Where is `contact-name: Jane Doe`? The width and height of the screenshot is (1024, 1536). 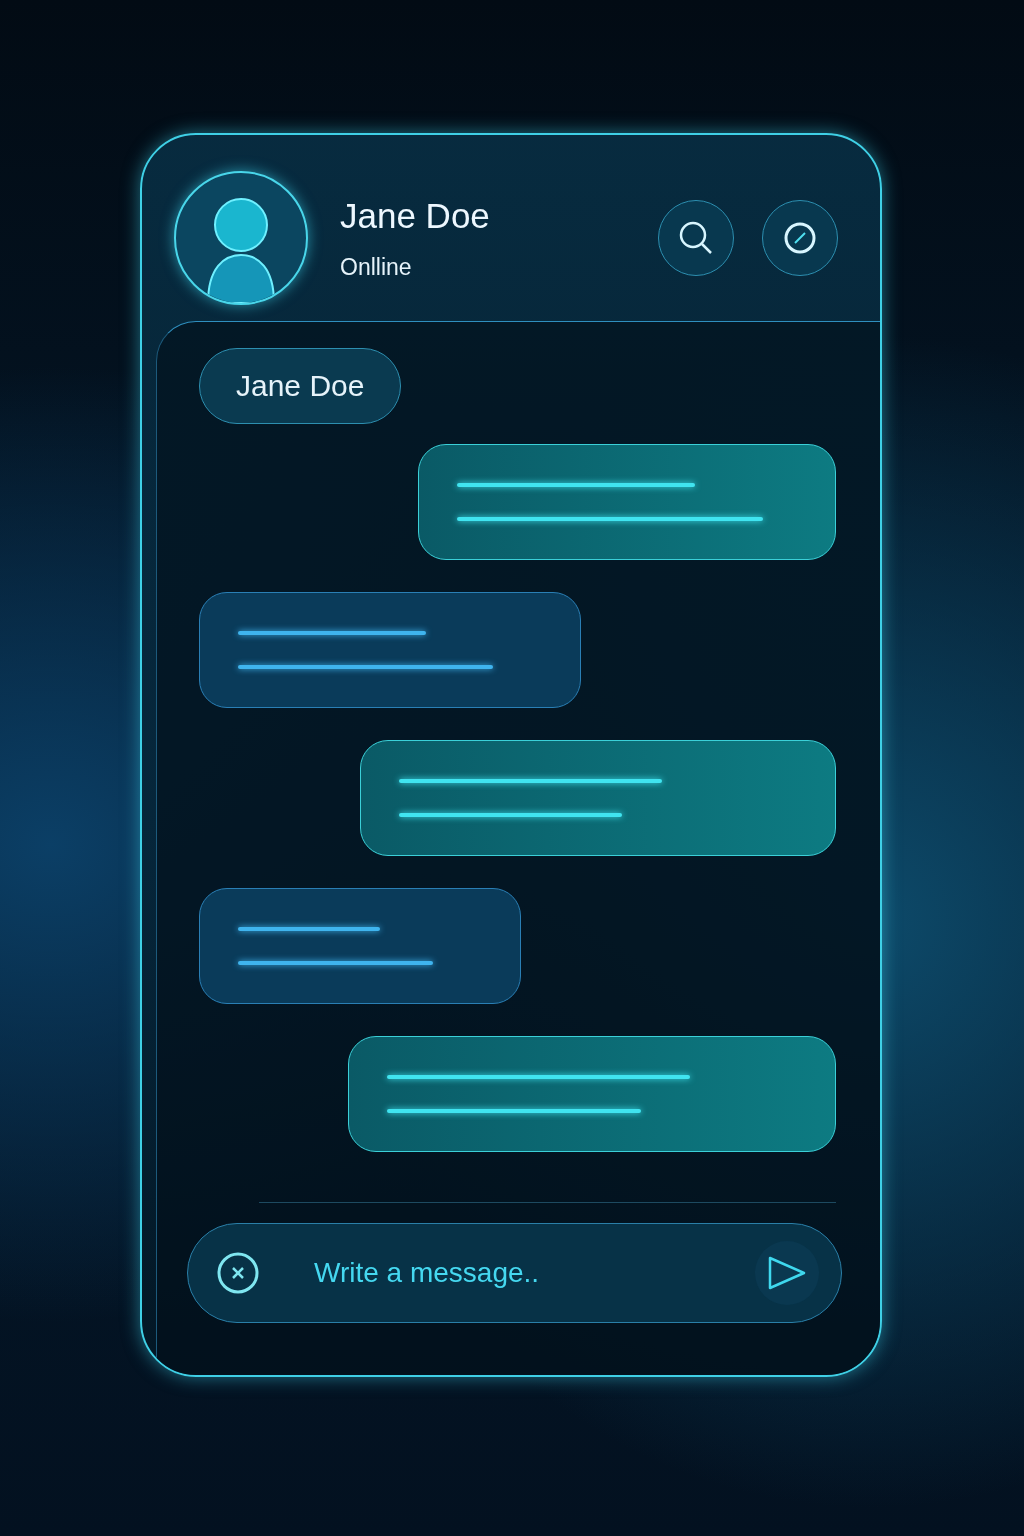 contact-name: Jane Doe is located at coordinates (415, 215).